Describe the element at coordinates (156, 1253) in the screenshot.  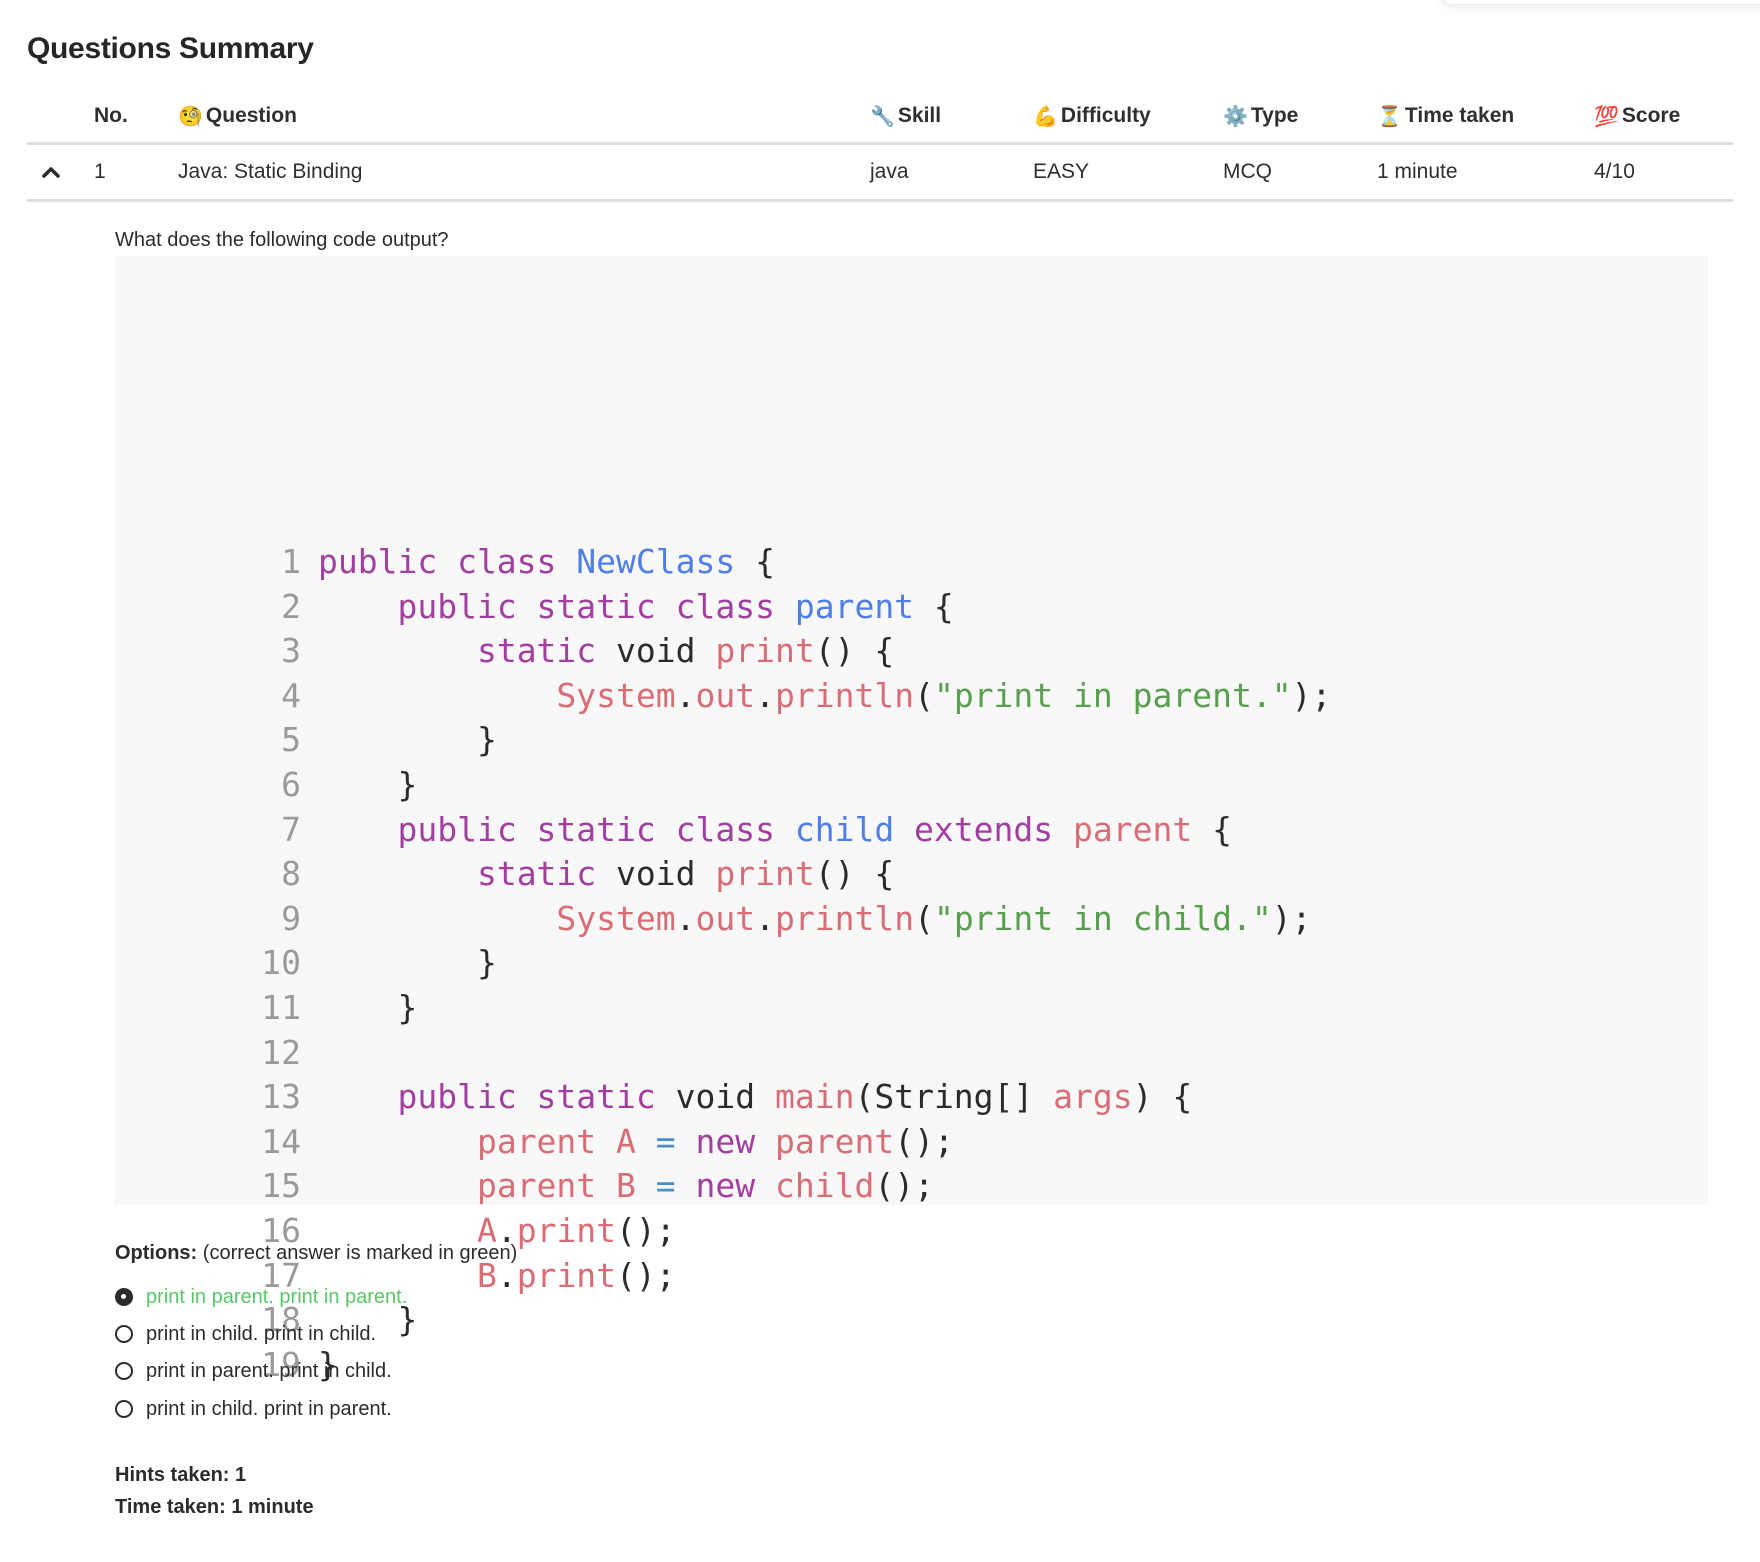
I see `options-heading: Options:` at that location.